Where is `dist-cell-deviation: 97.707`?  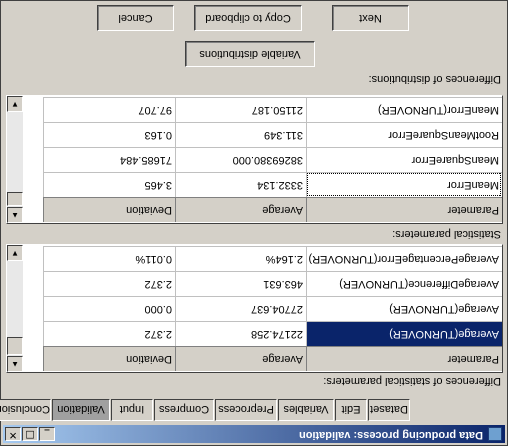
dist-cell-deviation: 97.707 is located at coordinates (109, 109).